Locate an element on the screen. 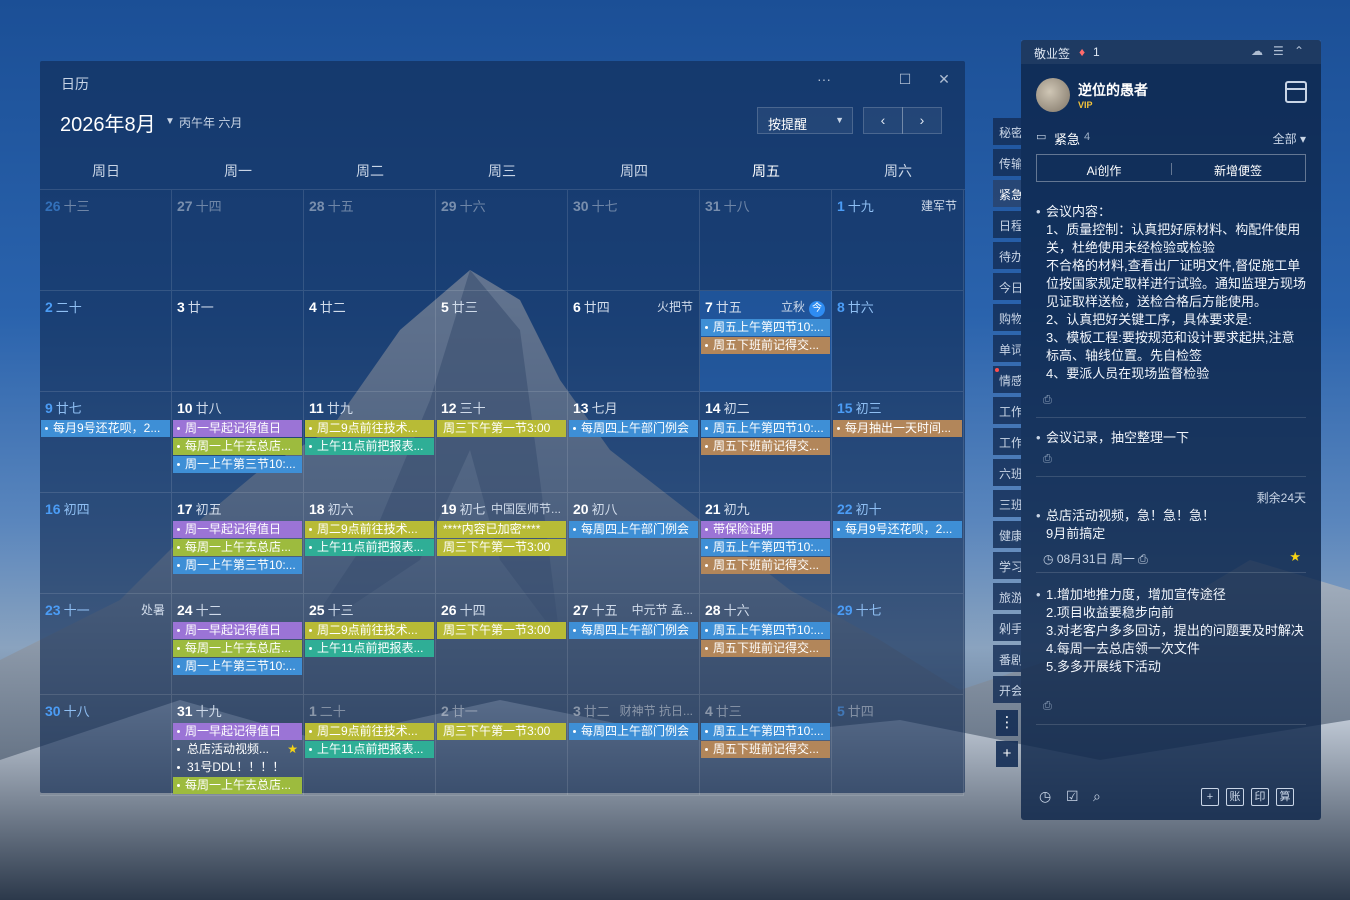 This screenshot has height=900, width=1350. category-tab: 学习 is located at coordinates (1007, 565).